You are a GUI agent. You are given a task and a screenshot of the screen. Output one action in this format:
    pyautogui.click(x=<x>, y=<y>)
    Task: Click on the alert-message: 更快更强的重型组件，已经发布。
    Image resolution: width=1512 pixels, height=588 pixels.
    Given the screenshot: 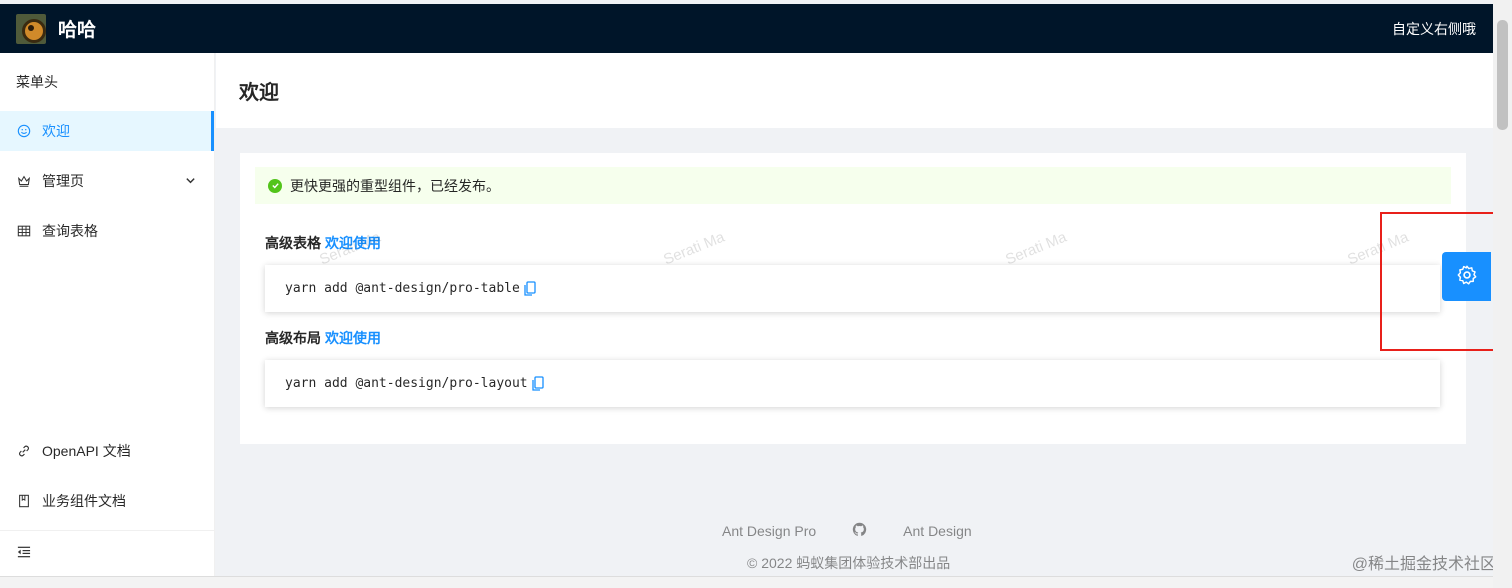 What is the action you would take?
    pyautogui.click(x=395, y=185)
    